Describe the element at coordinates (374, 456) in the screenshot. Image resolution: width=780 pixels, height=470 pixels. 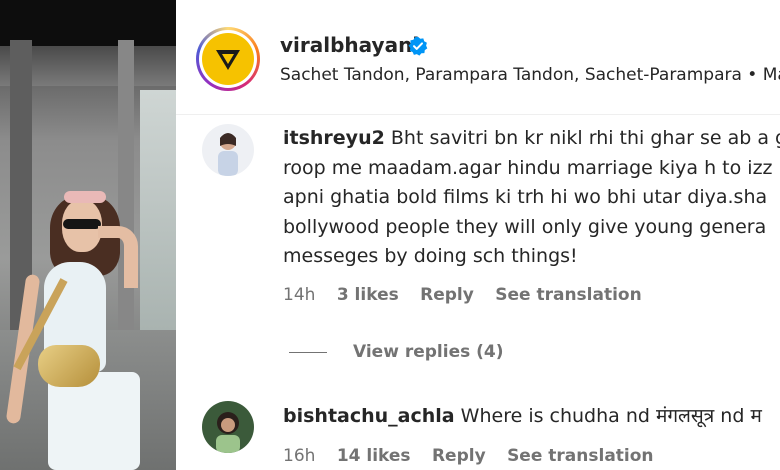
I see `comment-likes: 14 likes` at that location.